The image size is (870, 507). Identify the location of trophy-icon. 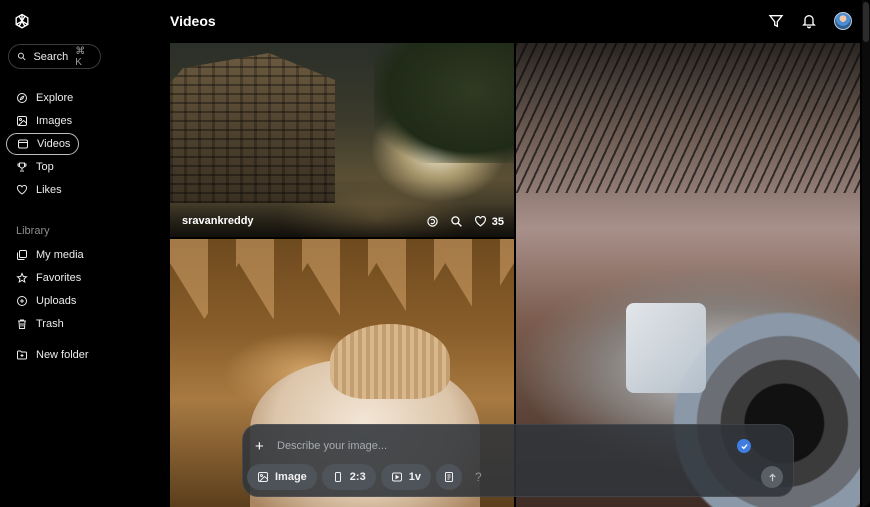
(22, 167).